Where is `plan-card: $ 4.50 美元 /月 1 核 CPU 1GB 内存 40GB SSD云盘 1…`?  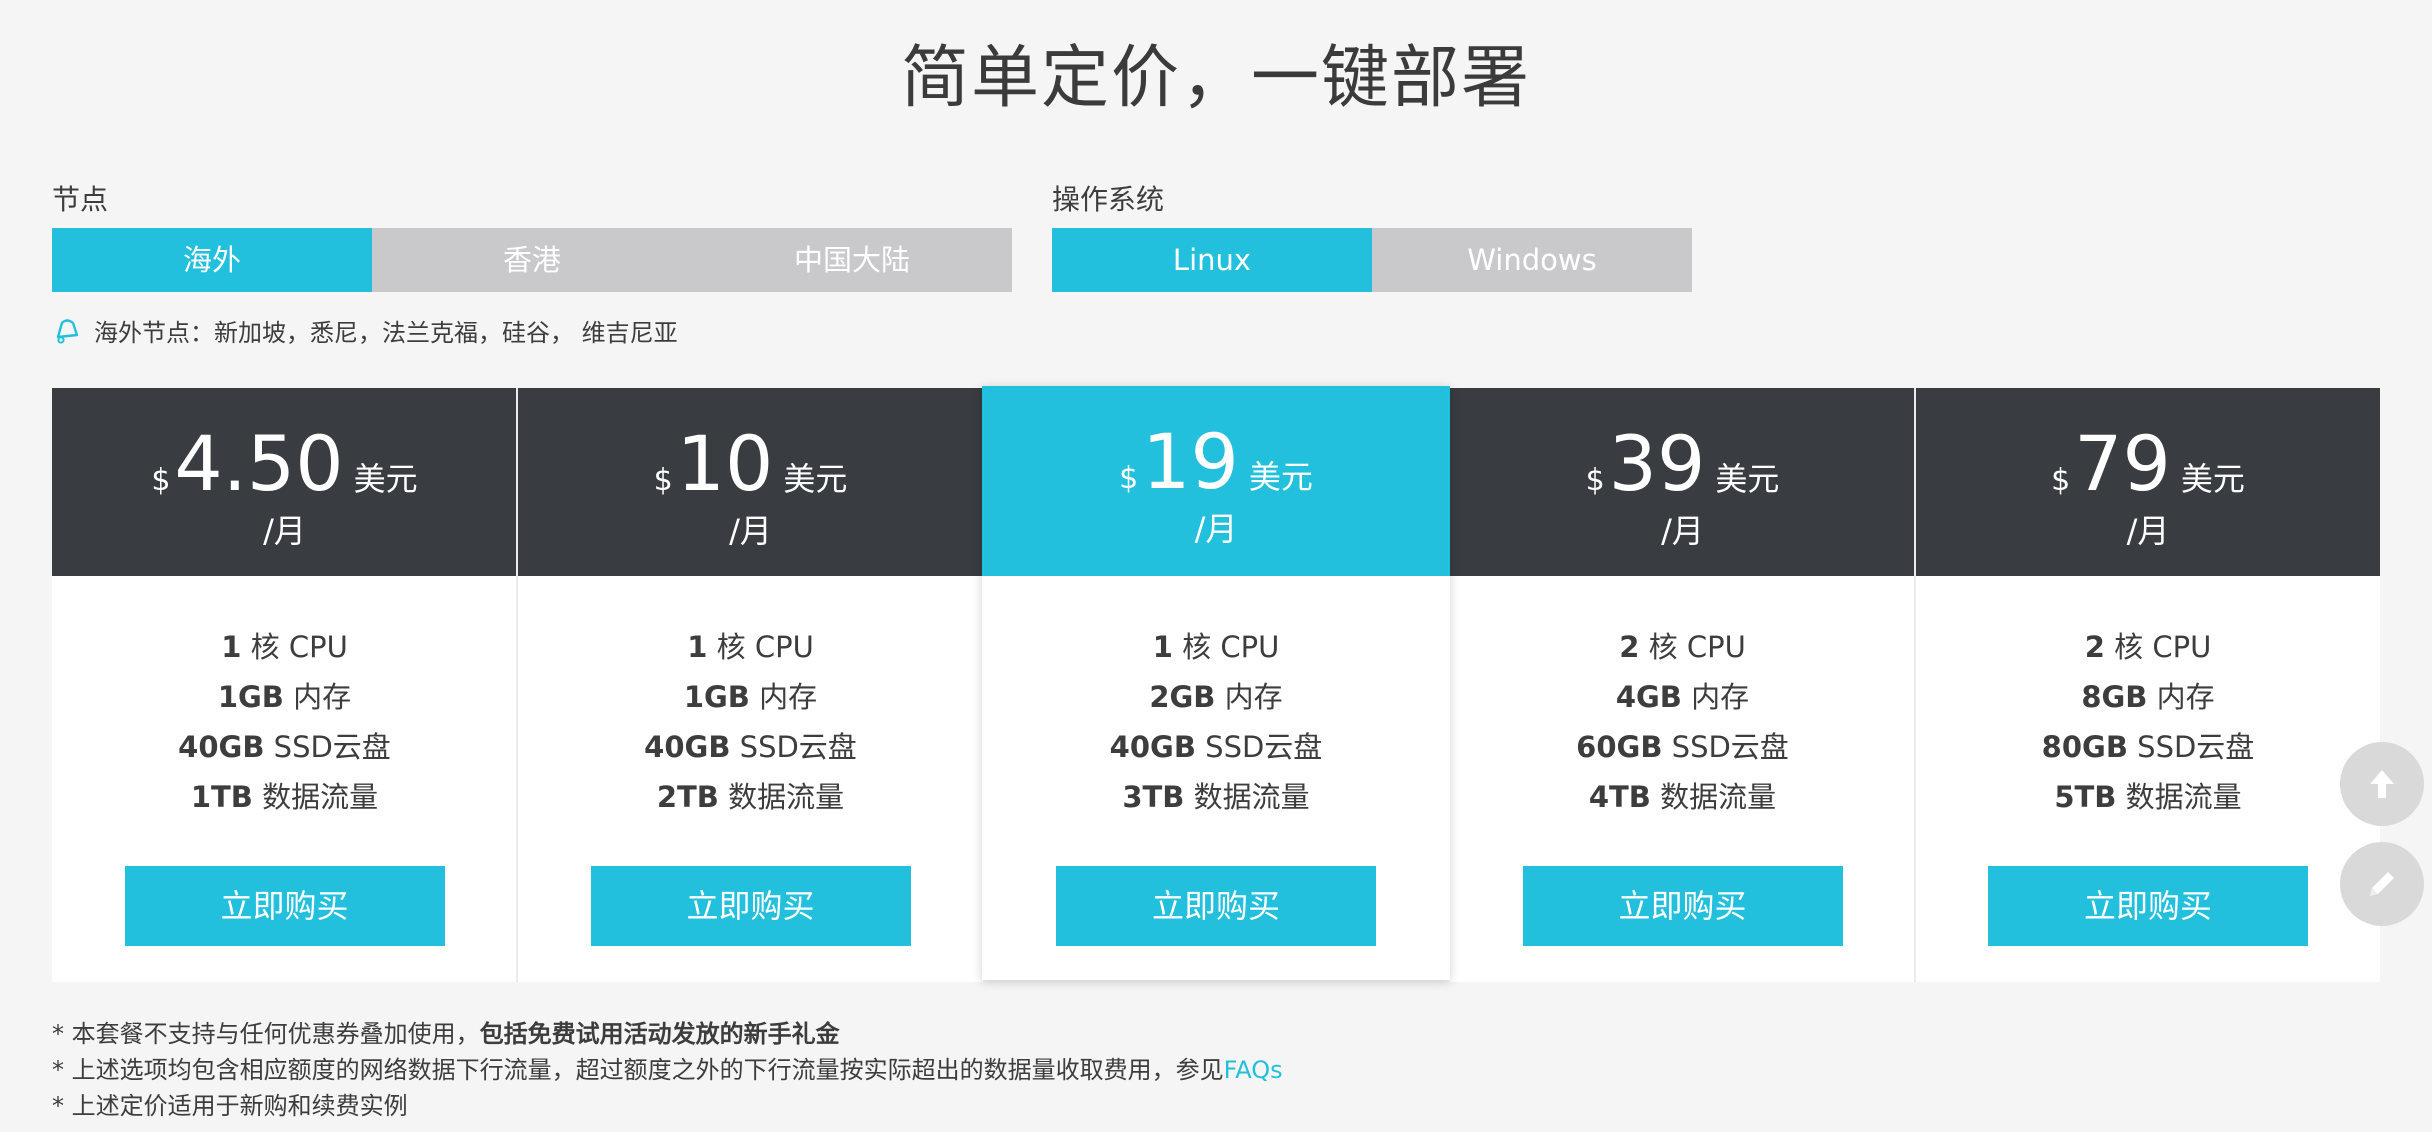
plan-card: $ 4.50 美元 /月 1 核 CPU 1GB 内存 40GB SSD云盘 1… is located at coordinates (284, 685).